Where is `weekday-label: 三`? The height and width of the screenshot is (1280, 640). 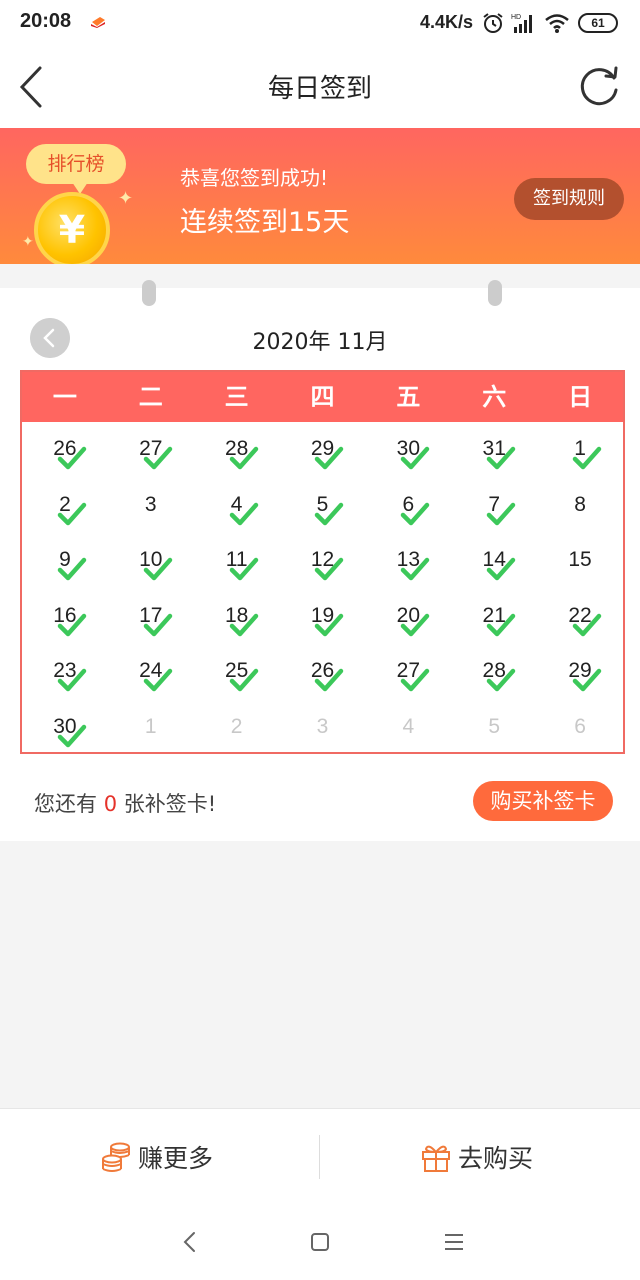
weekday-label: 三 is located at coordinates (236, 397).